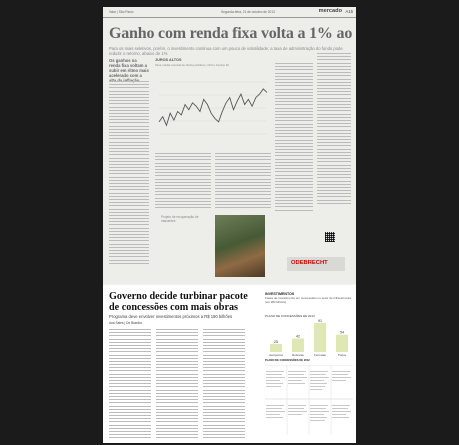 The width and height of the screenshot is (459, 445). Describe the element at coordinates (320, 355) in the screenshot. I see `bar-category-label: Ferrovias` at that location.